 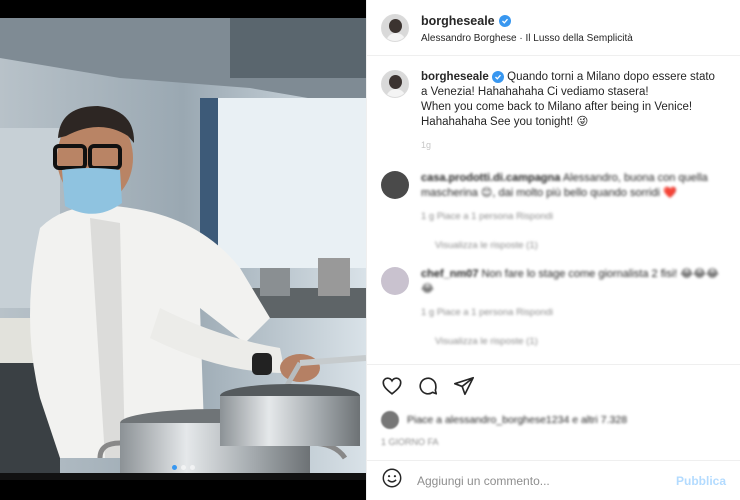 I want to click on add-comment-bar: Pubblica, so click(x=553, y=480).